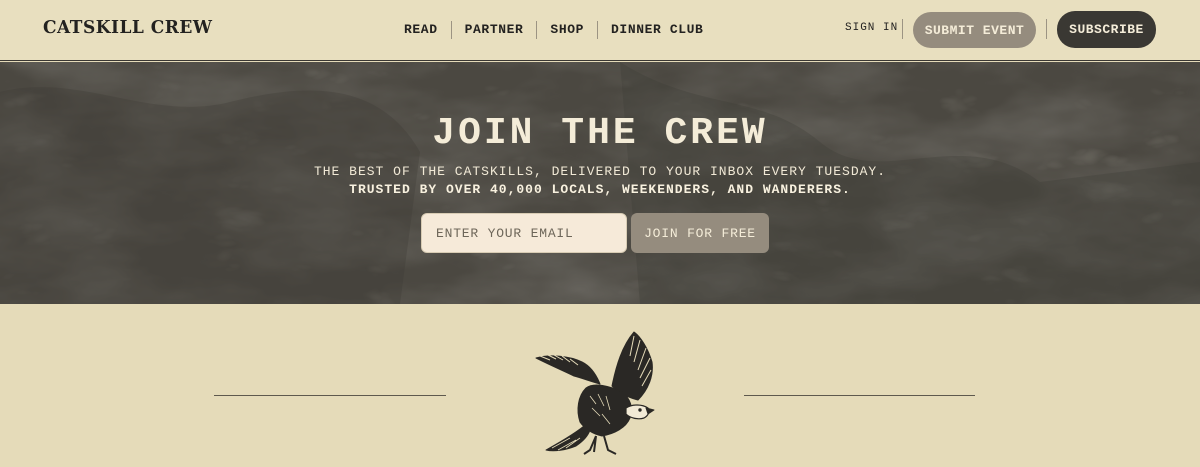  I want to click on nav-item-partner: PARTNER, so click(495, 30).